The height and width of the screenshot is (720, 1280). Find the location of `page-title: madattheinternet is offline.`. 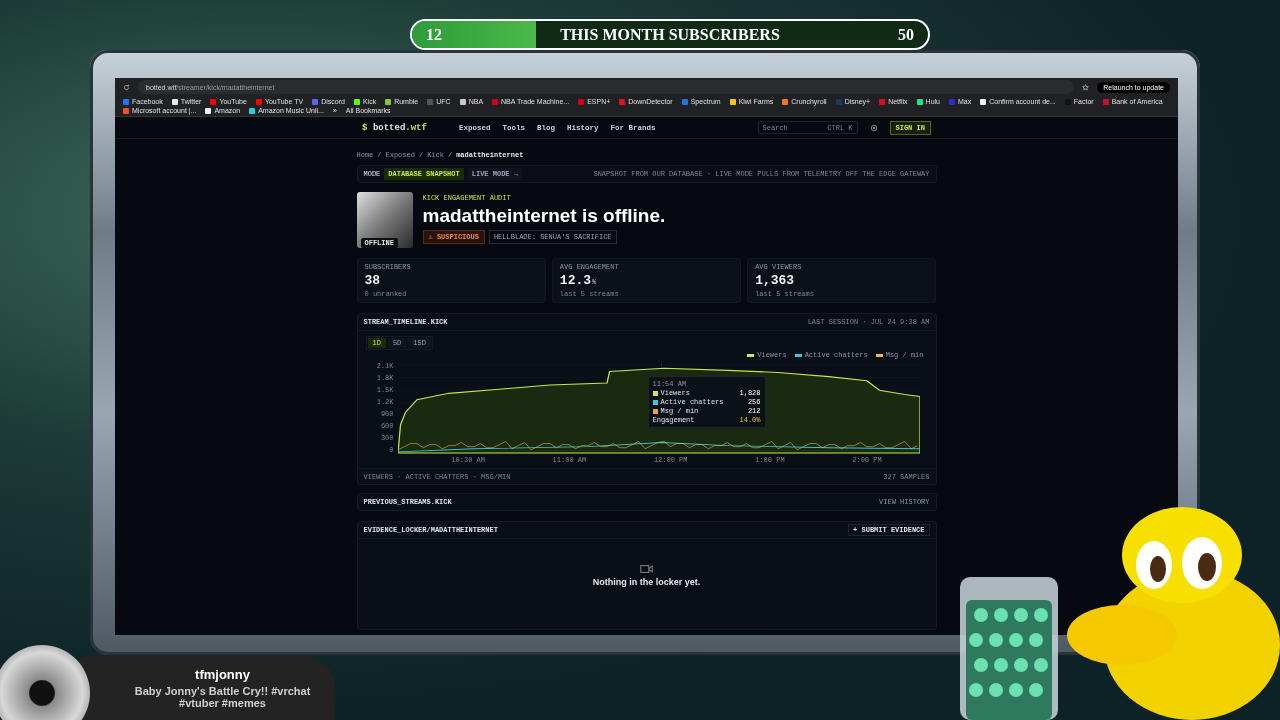

page-title: madattheinternet is offline. is located at coordinates (544, 216).